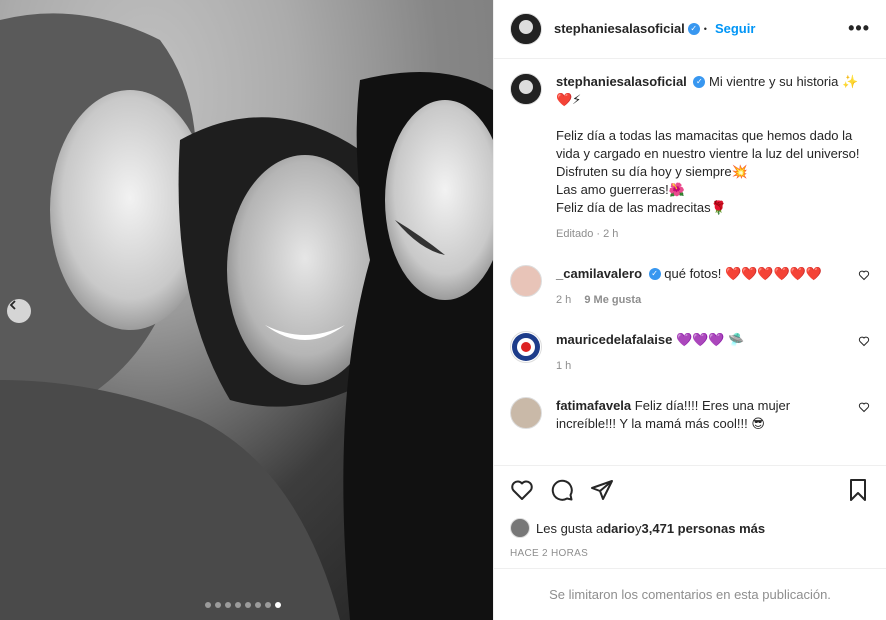 This screenshot has height=620, width=886. I want to click on header-username: stephaniesalasoficial, so click(619, 28).